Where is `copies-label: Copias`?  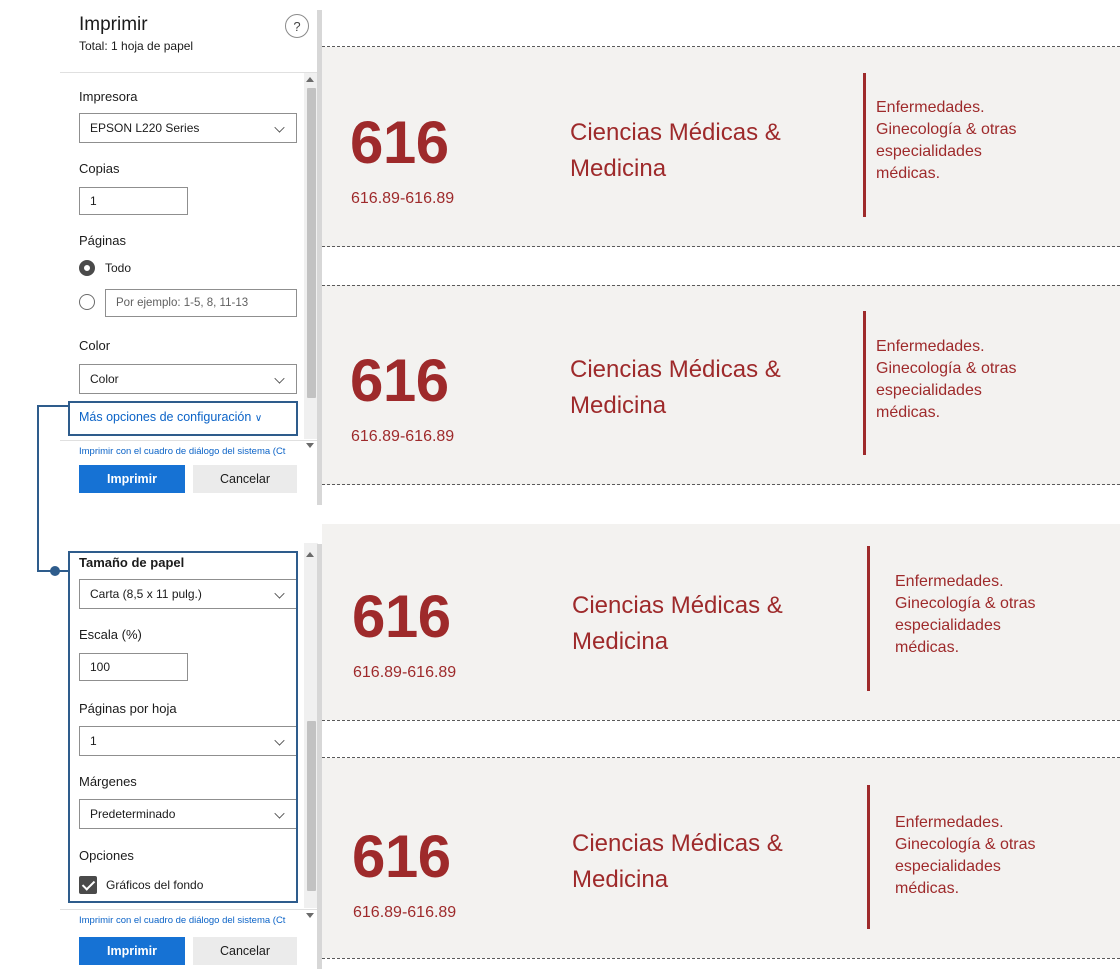 copies-label: Copias is located at coordinates (99, 168).